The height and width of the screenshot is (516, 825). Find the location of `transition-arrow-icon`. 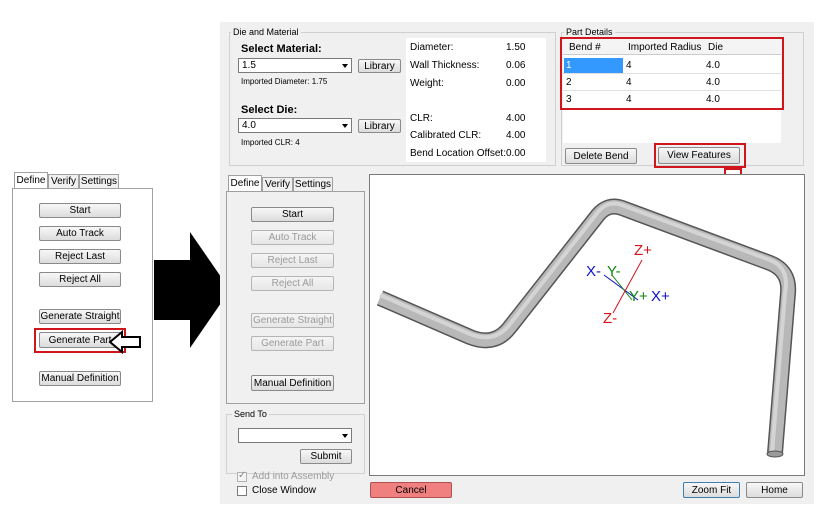

transition-arrow-icon is located at coordinates (192, 290).